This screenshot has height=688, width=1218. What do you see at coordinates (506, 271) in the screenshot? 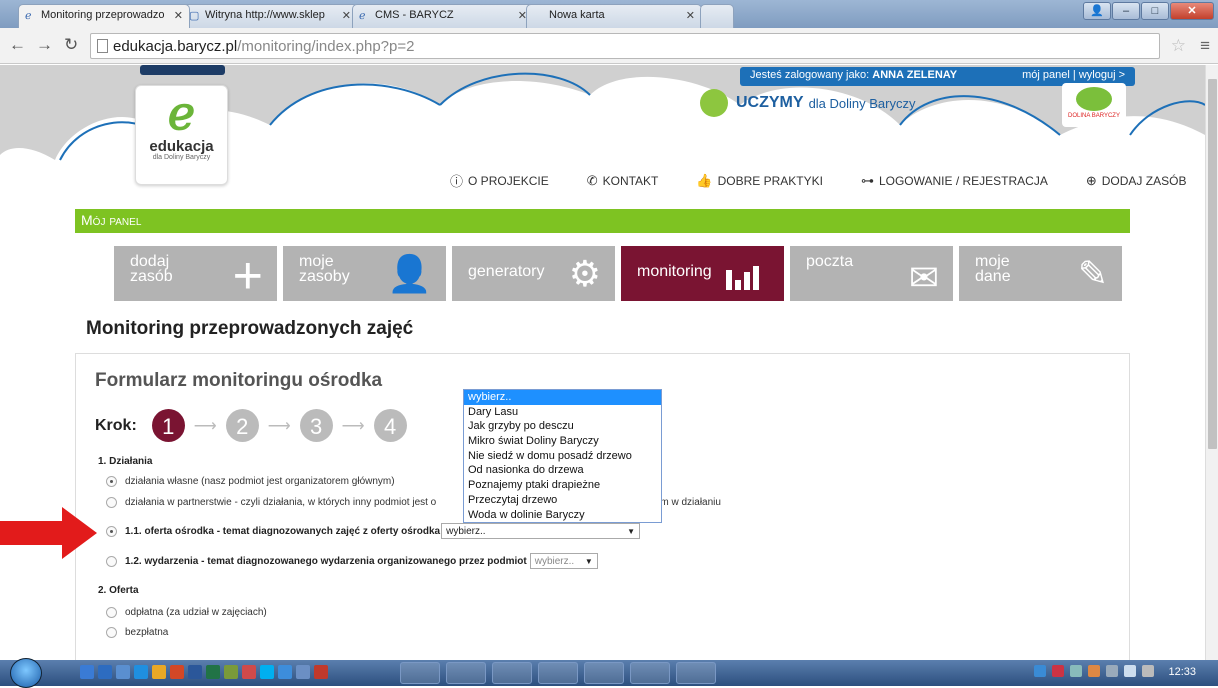
I see `tile-label: generatory` at bounding box center [506, 271].